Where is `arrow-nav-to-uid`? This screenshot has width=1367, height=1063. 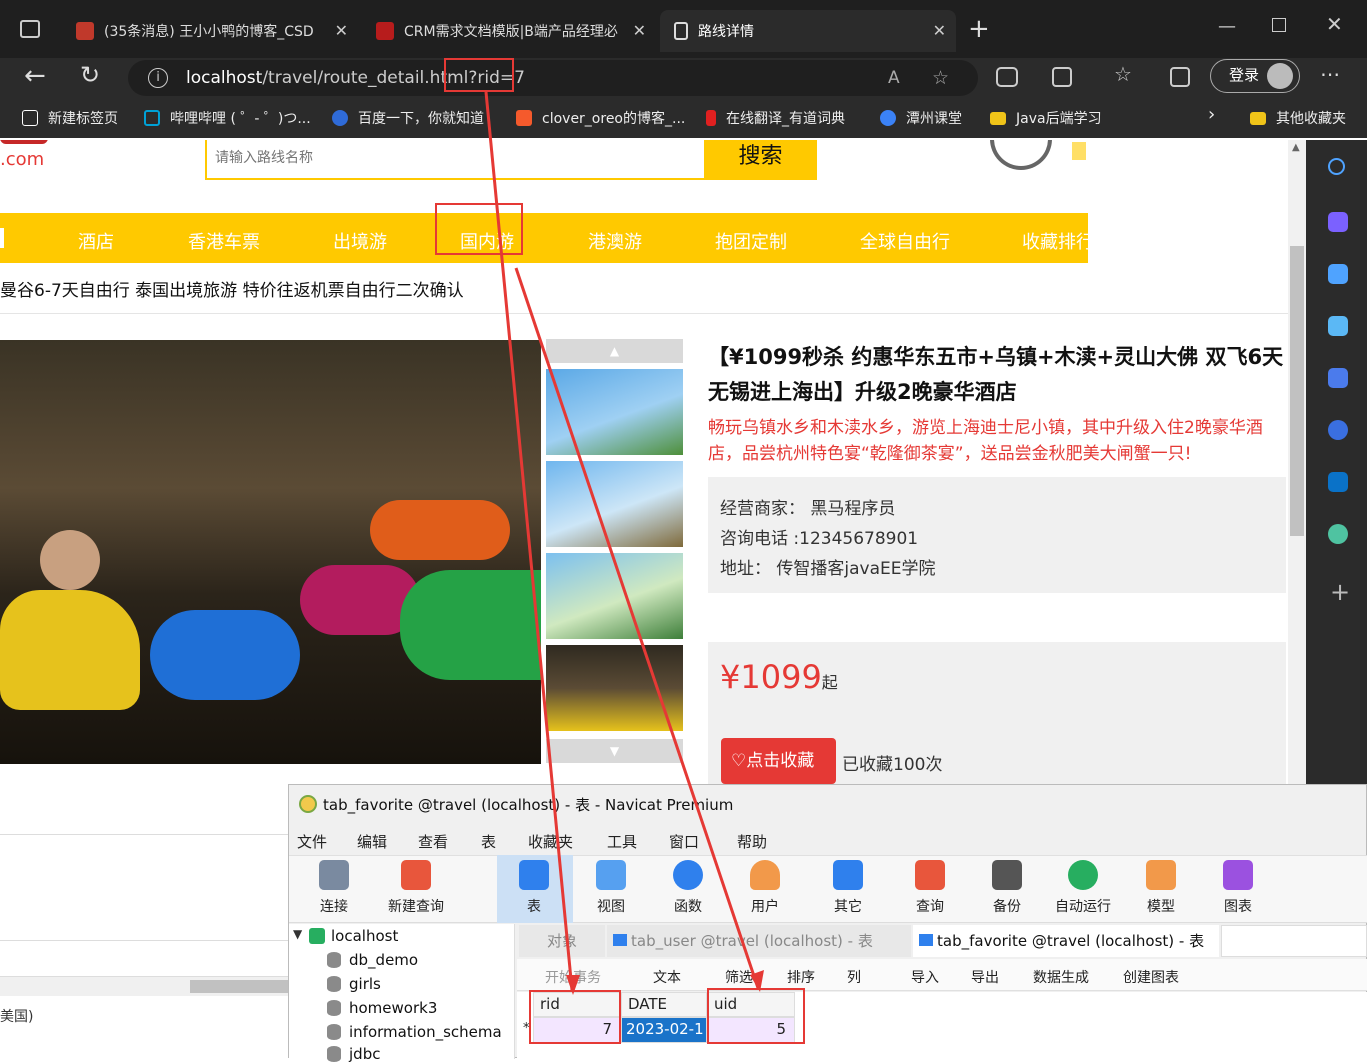
arrow-nav-to-uid is located at coordinates (637, 628).